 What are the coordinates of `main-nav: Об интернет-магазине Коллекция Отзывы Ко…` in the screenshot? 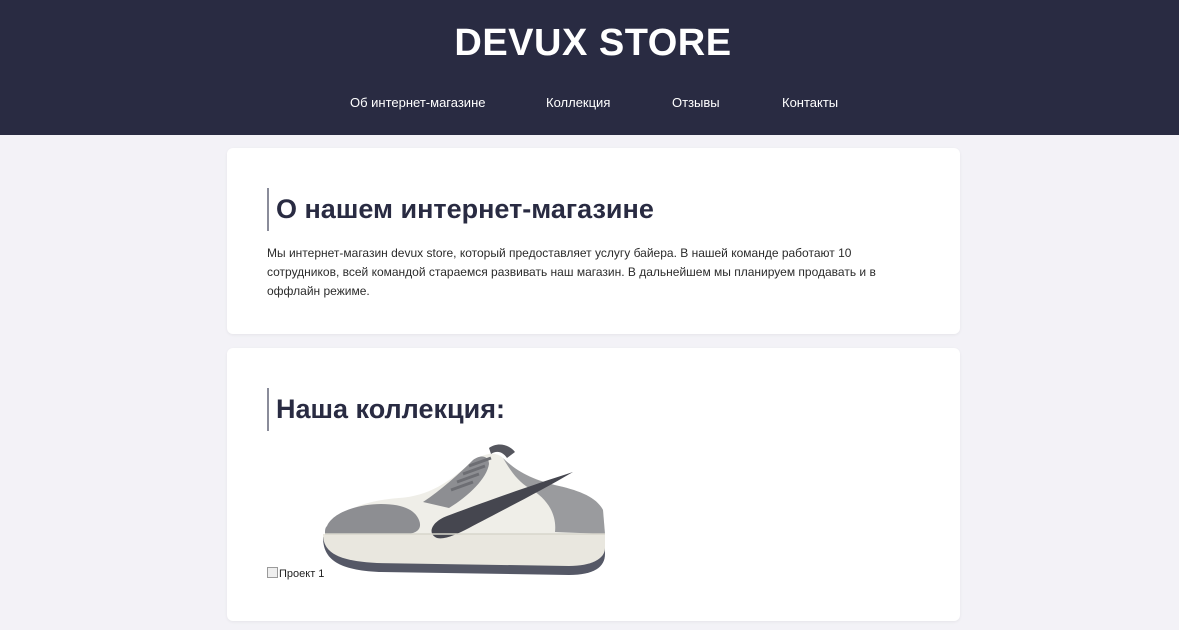 It's located at (589, 105).